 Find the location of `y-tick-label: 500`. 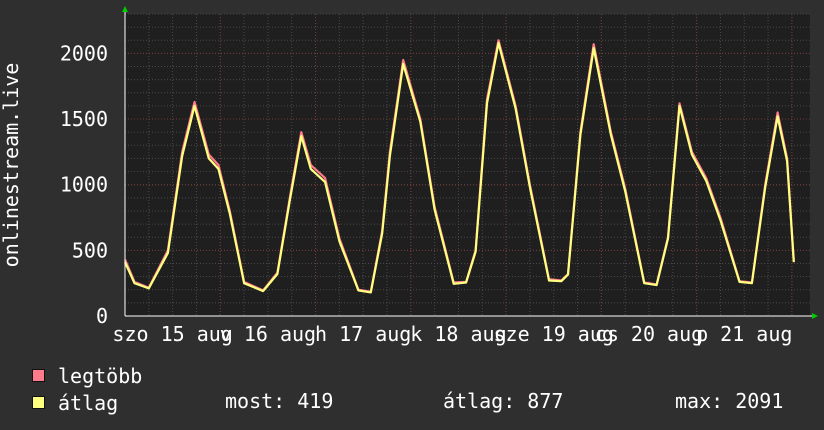

y-tick-label: 500 is located at coordinates (90, 250).